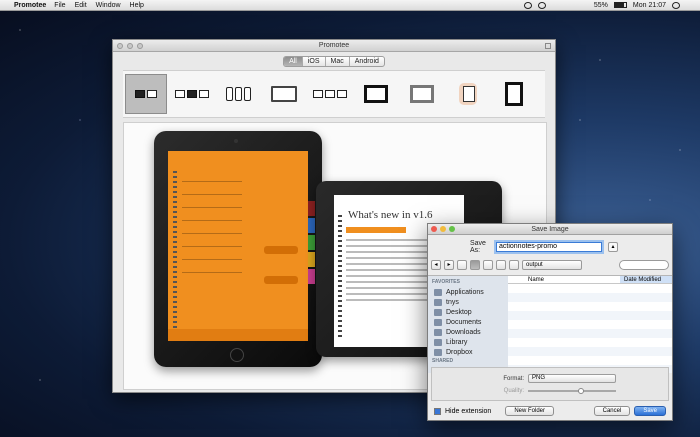 Image resolution: width=700 pixels, height=437 pixels. I want to click on volume-icon, so click(584, 5).